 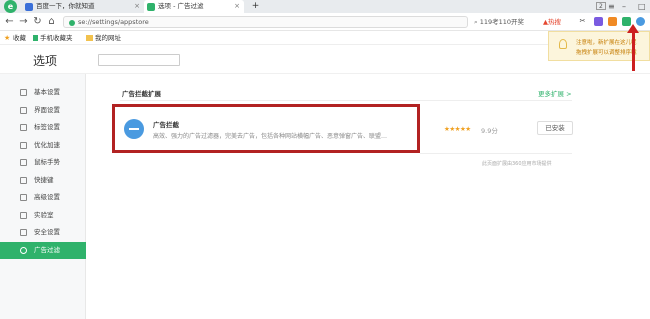 What do you see at coordinates (457, 129) in the screenshot?
I see `rating-stars: ★★★★★` at bounding box center [457, 129].